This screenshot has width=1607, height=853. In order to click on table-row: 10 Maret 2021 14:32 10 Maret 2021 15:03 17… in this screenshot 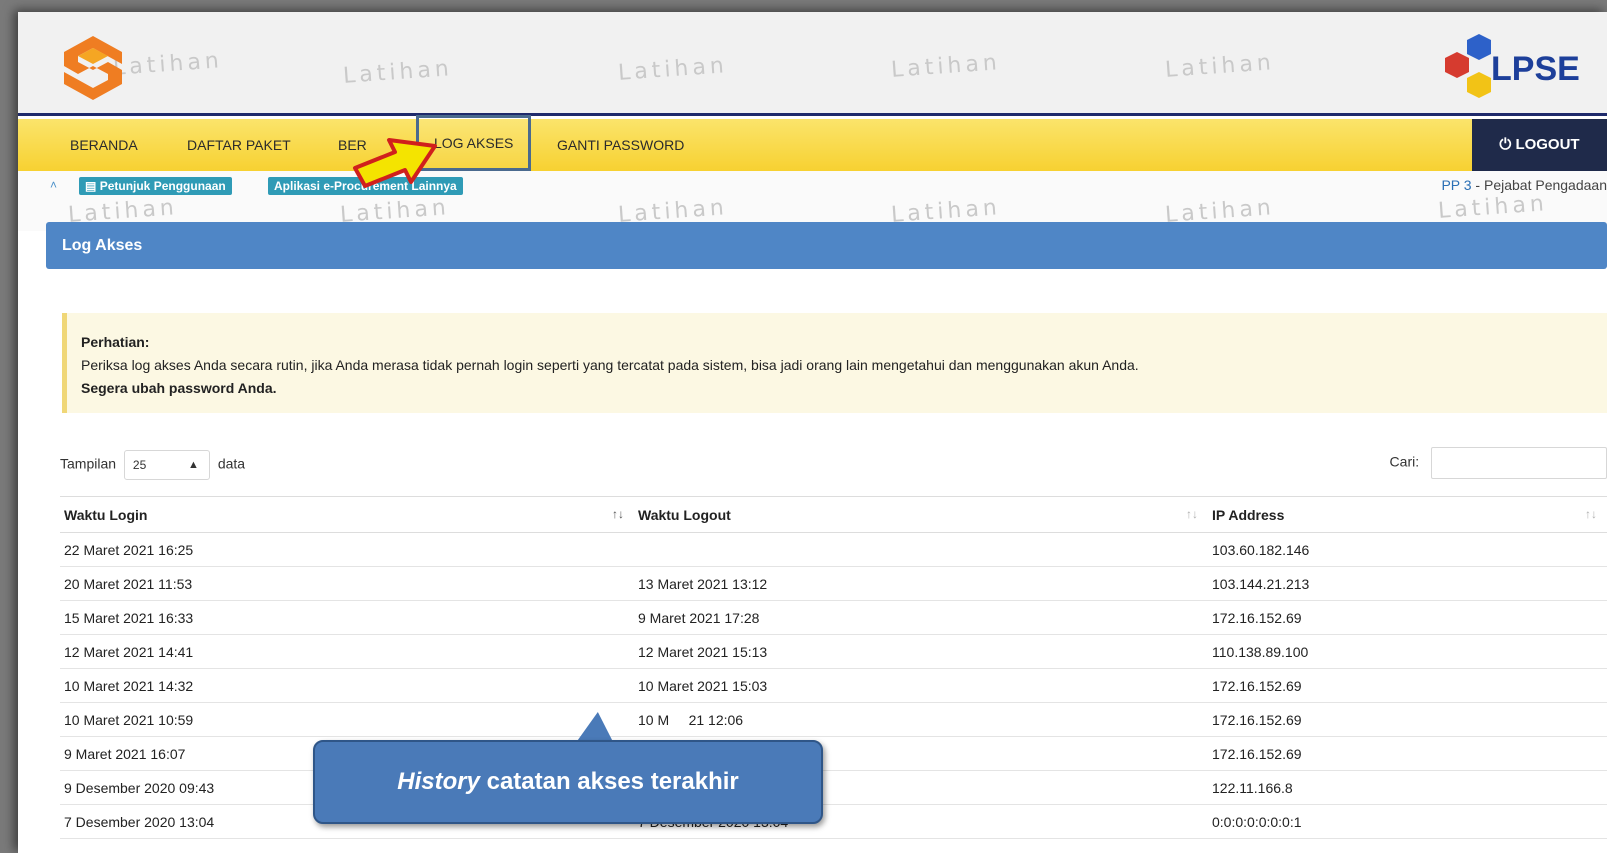, I will do `click(833, 685)`.